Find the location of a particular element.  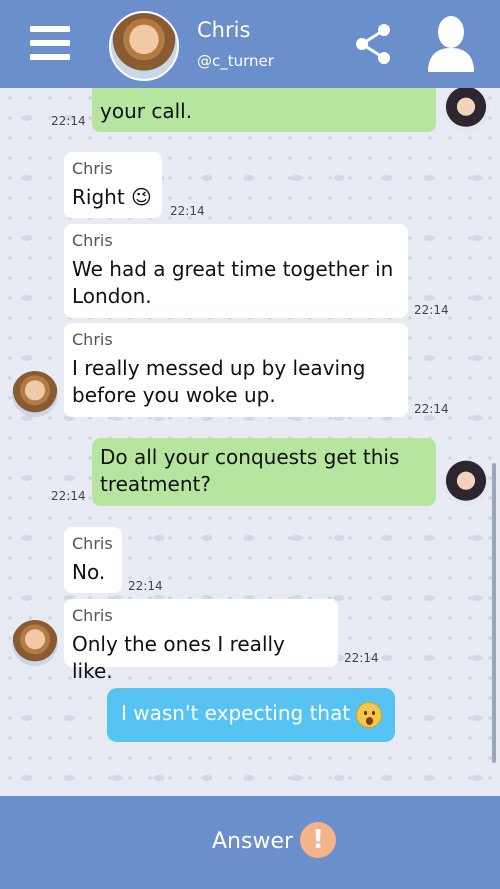

message-text: Only the ones I really like. is located at coordinates (178, 657).